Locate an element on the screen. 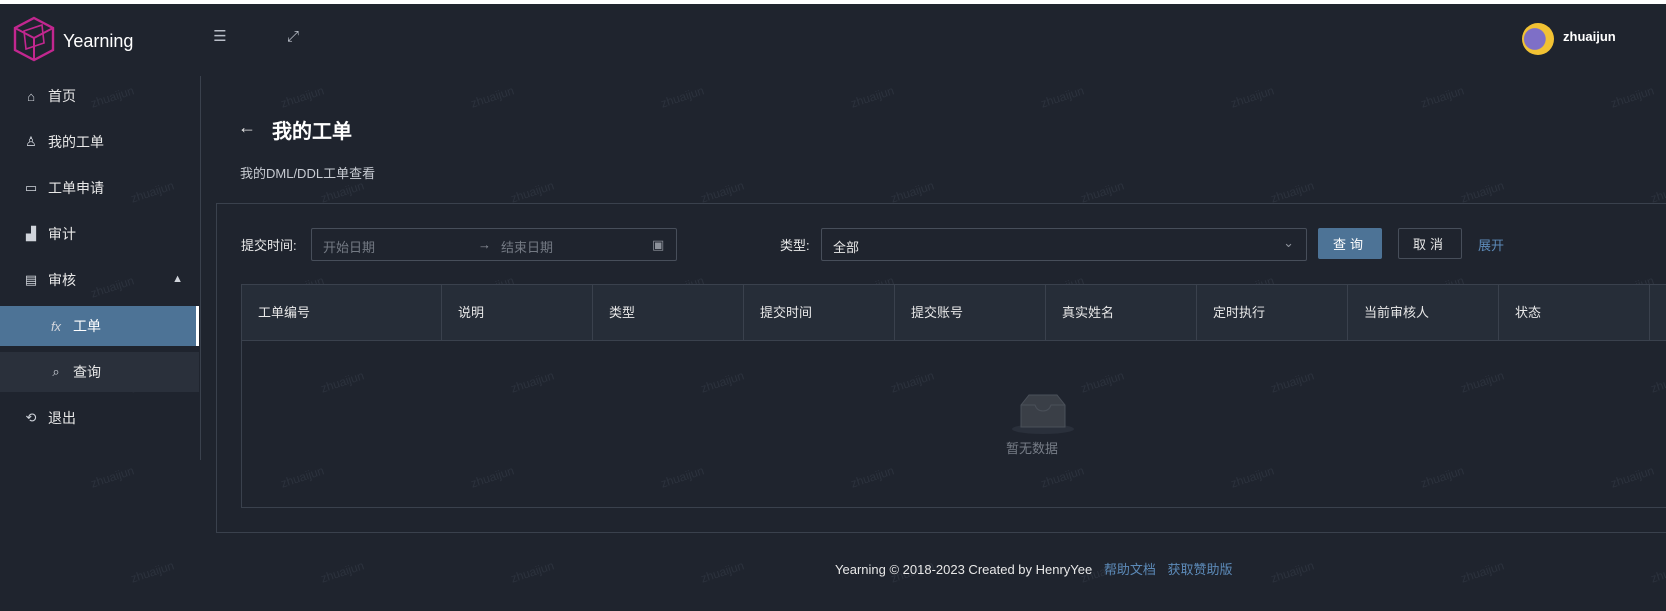 Image resolution: width=1666 pixels, height=611 pixels. sidebar-item-label: 工单申请 is located at coordinates (76, 188).